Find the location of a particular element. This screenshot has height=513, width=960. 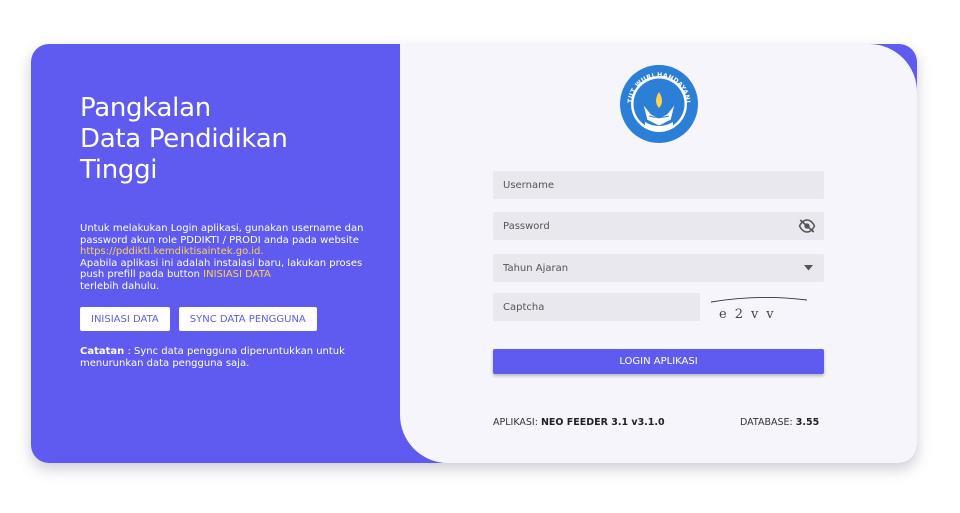

password-placeholder: Password is located at coordinates (526, 226).